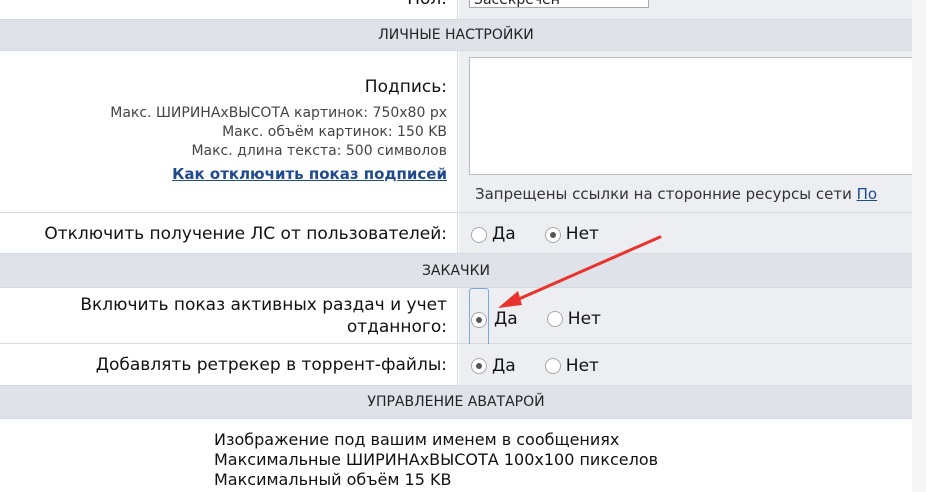 This screenshot has height=492, width=926. Describe the element at coordinates (510, 299) in the screenshot. I see `arrow-head` at that location.